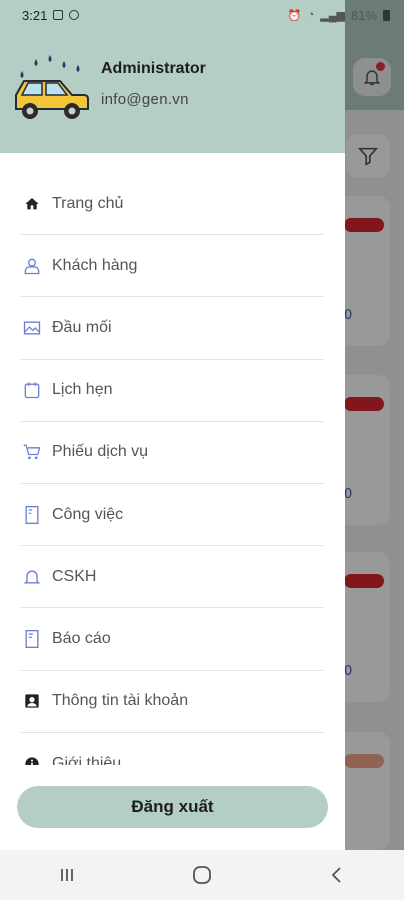 This screenshot has height=900, width=404. Describe the element at coordinates (145, 99) in the screenshot. I see `user-email: info@gen.vn` at that location.